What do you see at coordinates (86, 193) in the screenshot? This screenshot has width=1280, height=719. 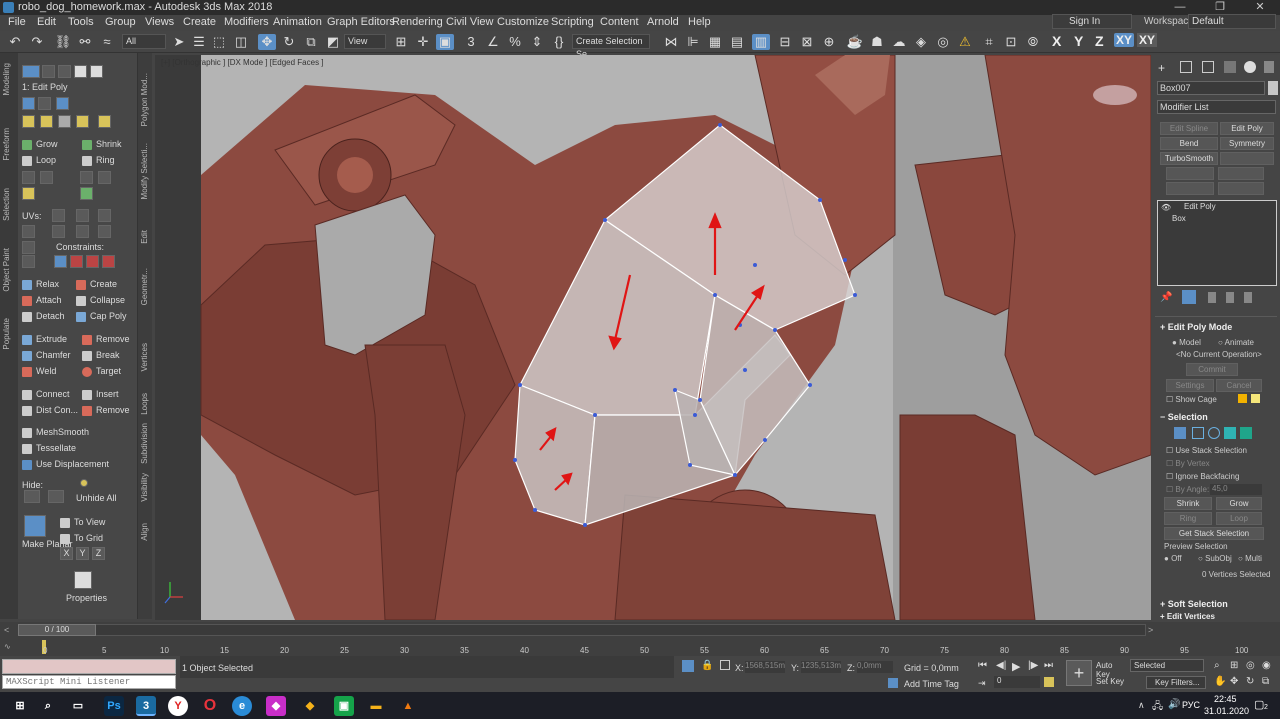 I see `select-by-angle-button` at bounding box center [86, 193].